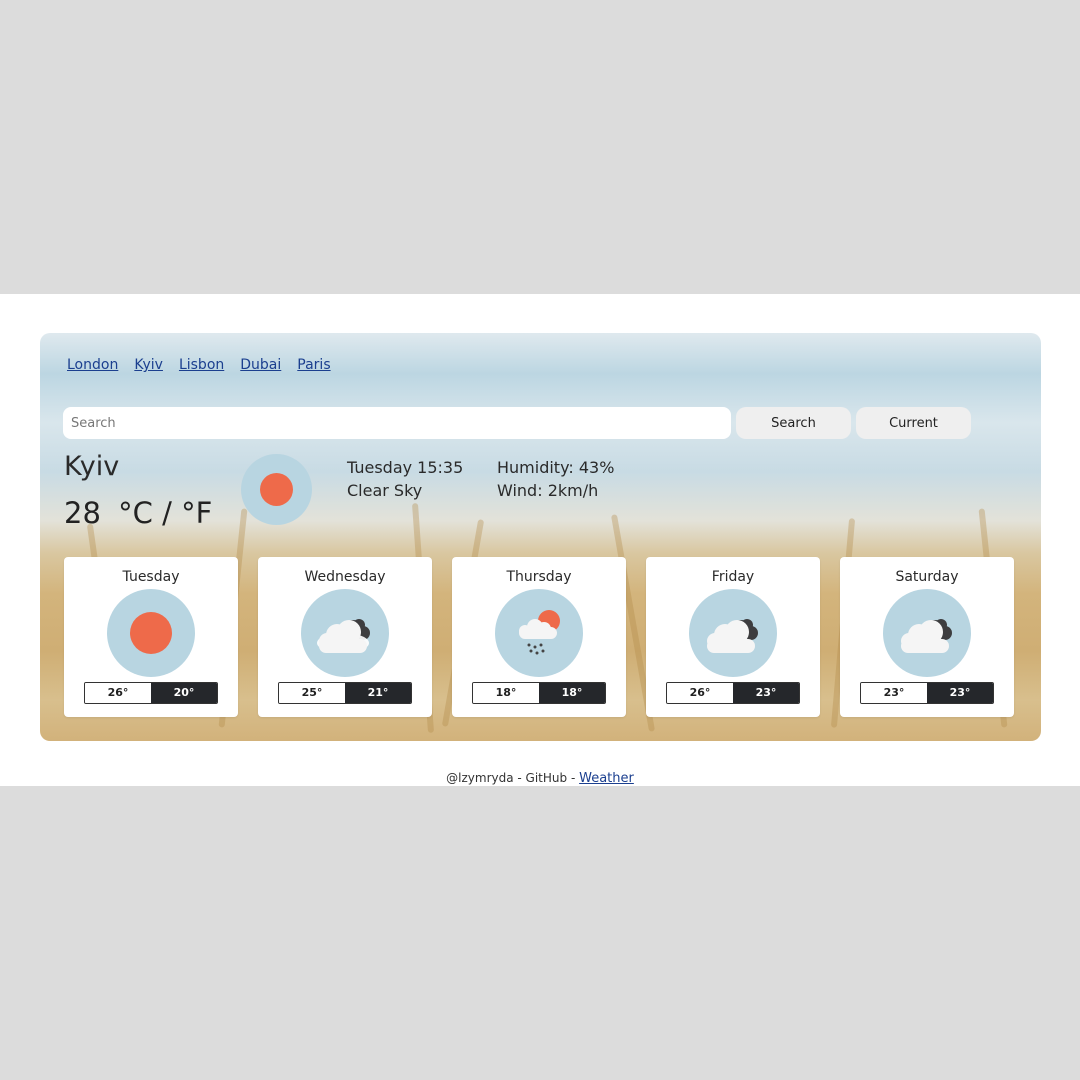  Describe the element at coordinates (165, 513) in the screenshot. I see `unit-toggle: °C / °F` at that location.